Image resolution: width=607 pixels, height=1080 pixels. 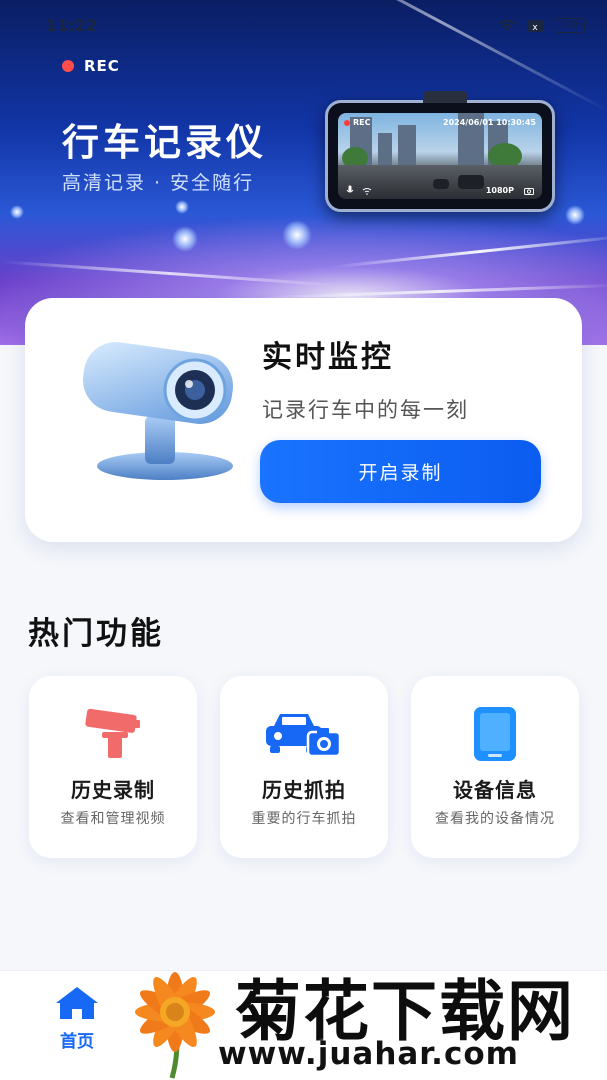 I want to click on cctv-camera-icon, so click(x=112, y=733).